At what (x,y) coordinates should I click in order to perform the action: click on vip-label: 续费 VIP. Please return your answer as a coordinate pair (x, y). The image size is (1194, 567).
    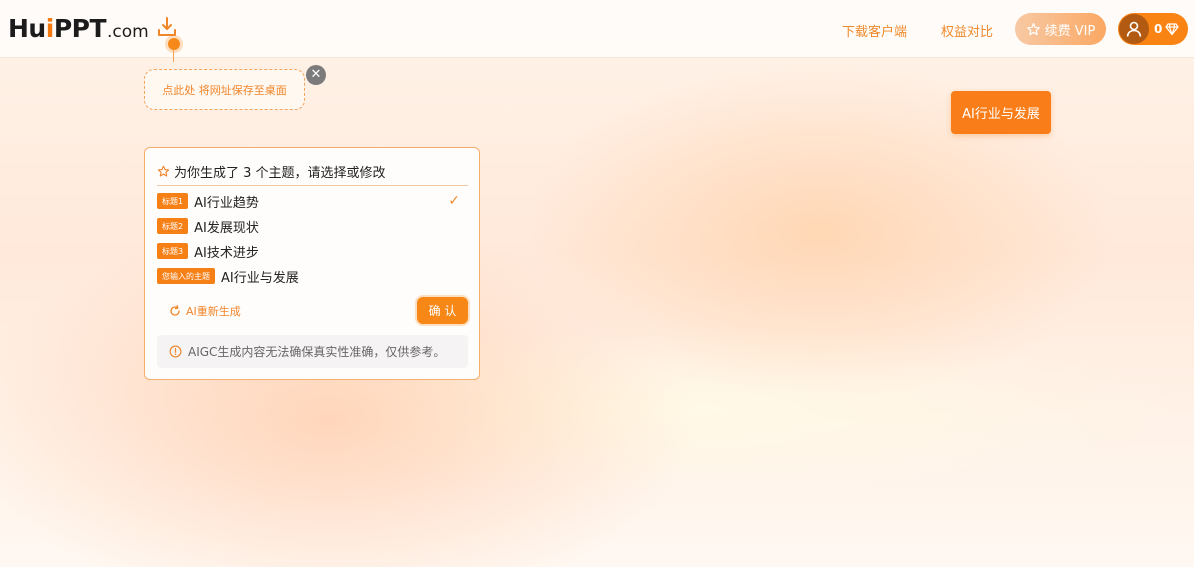
    Looking at the image, I should click on (1070, 31).